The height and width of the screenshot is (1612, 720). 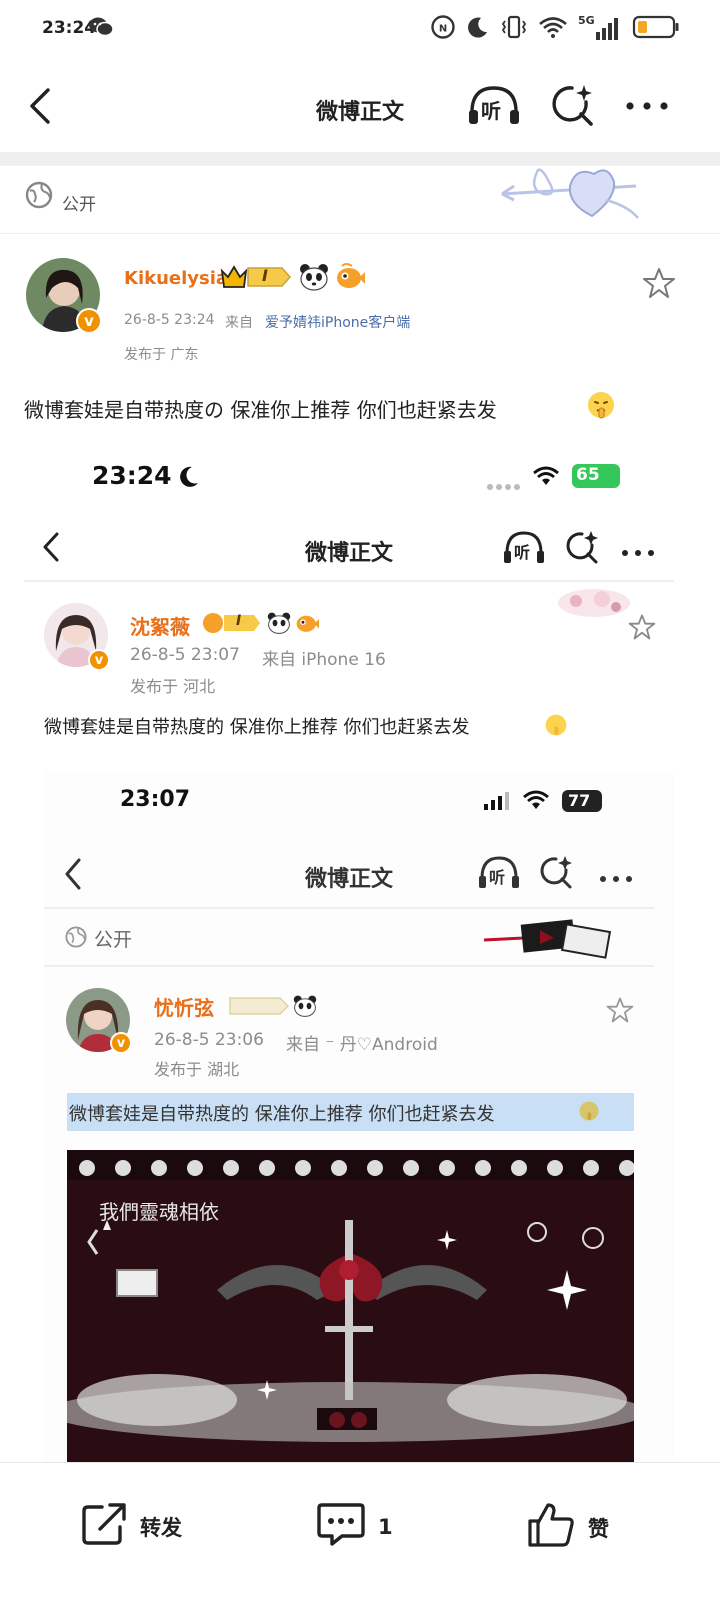 I want to click on nested2-search-icon, so click(x=556, y=875).